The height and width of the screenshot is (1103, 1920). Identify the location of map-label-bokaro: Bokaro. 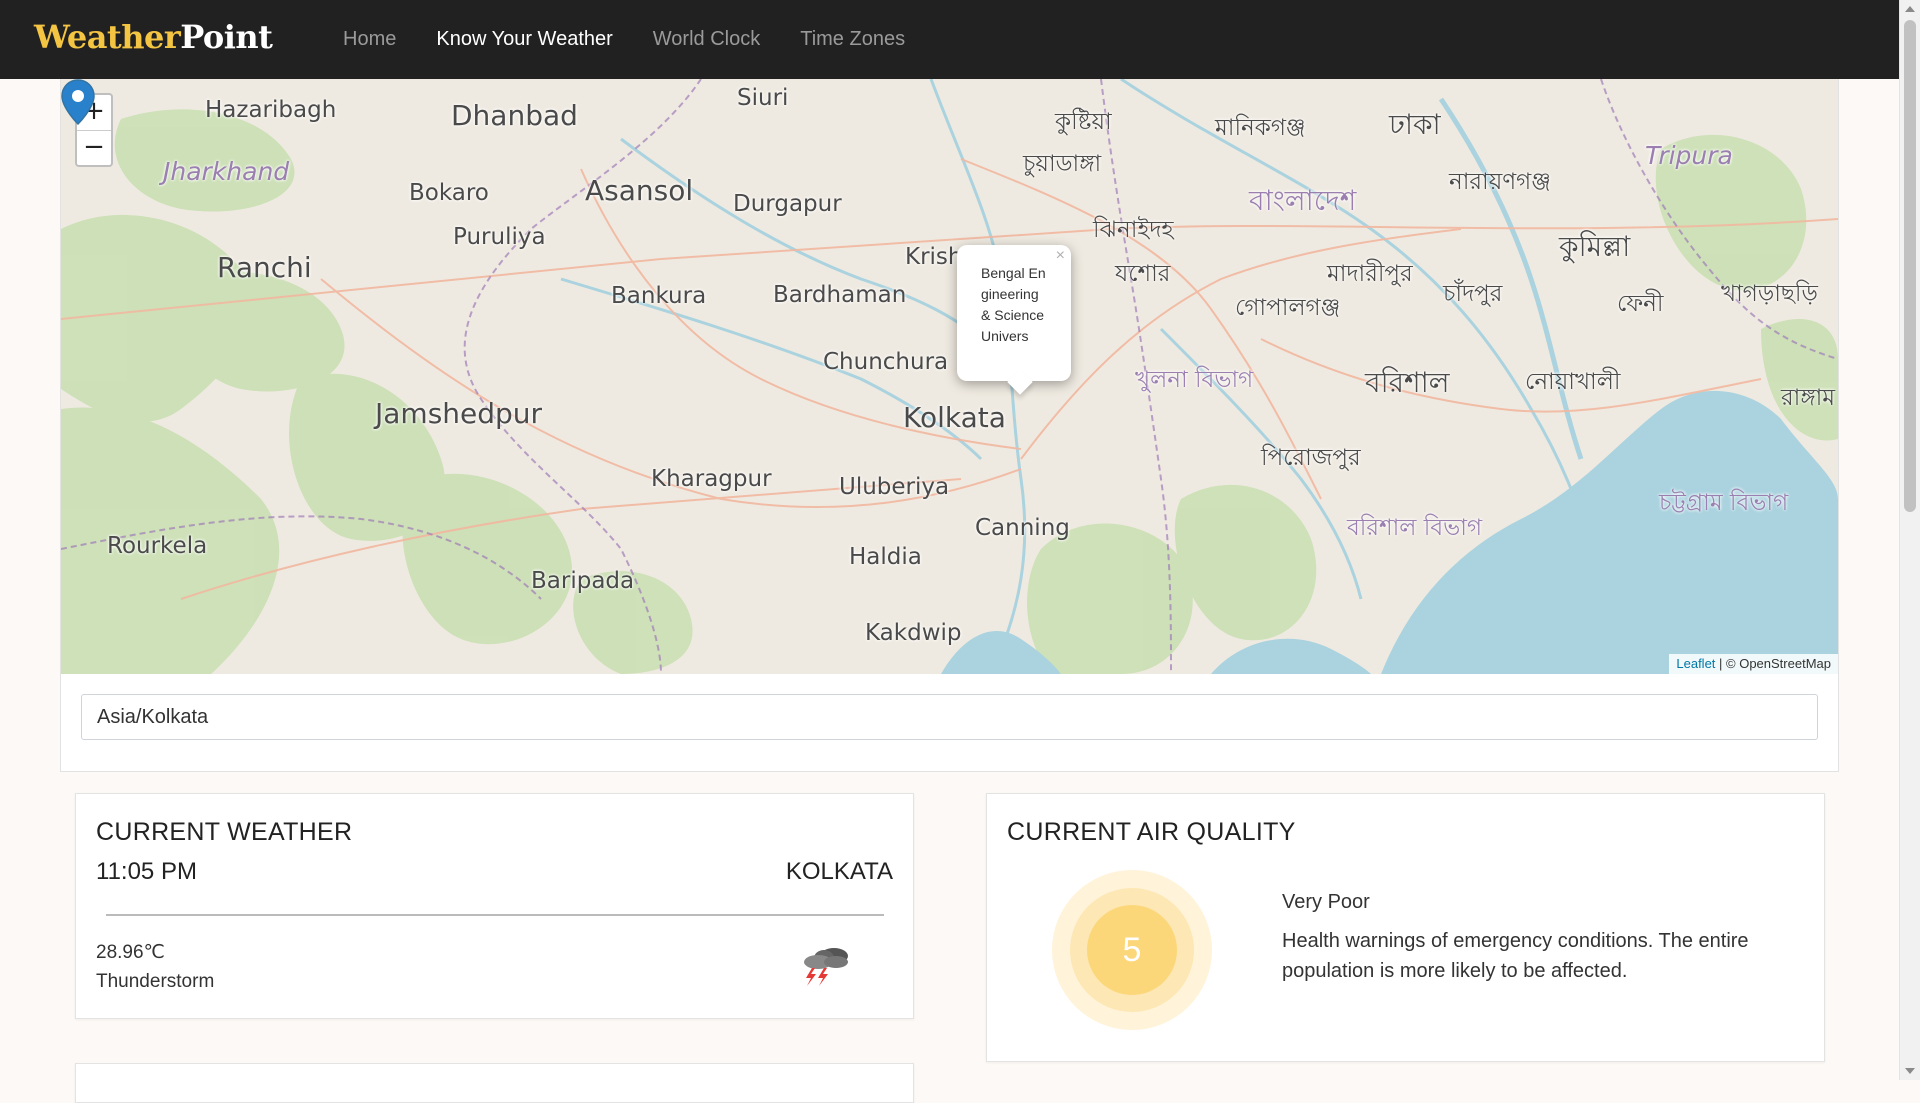
(449, 193).